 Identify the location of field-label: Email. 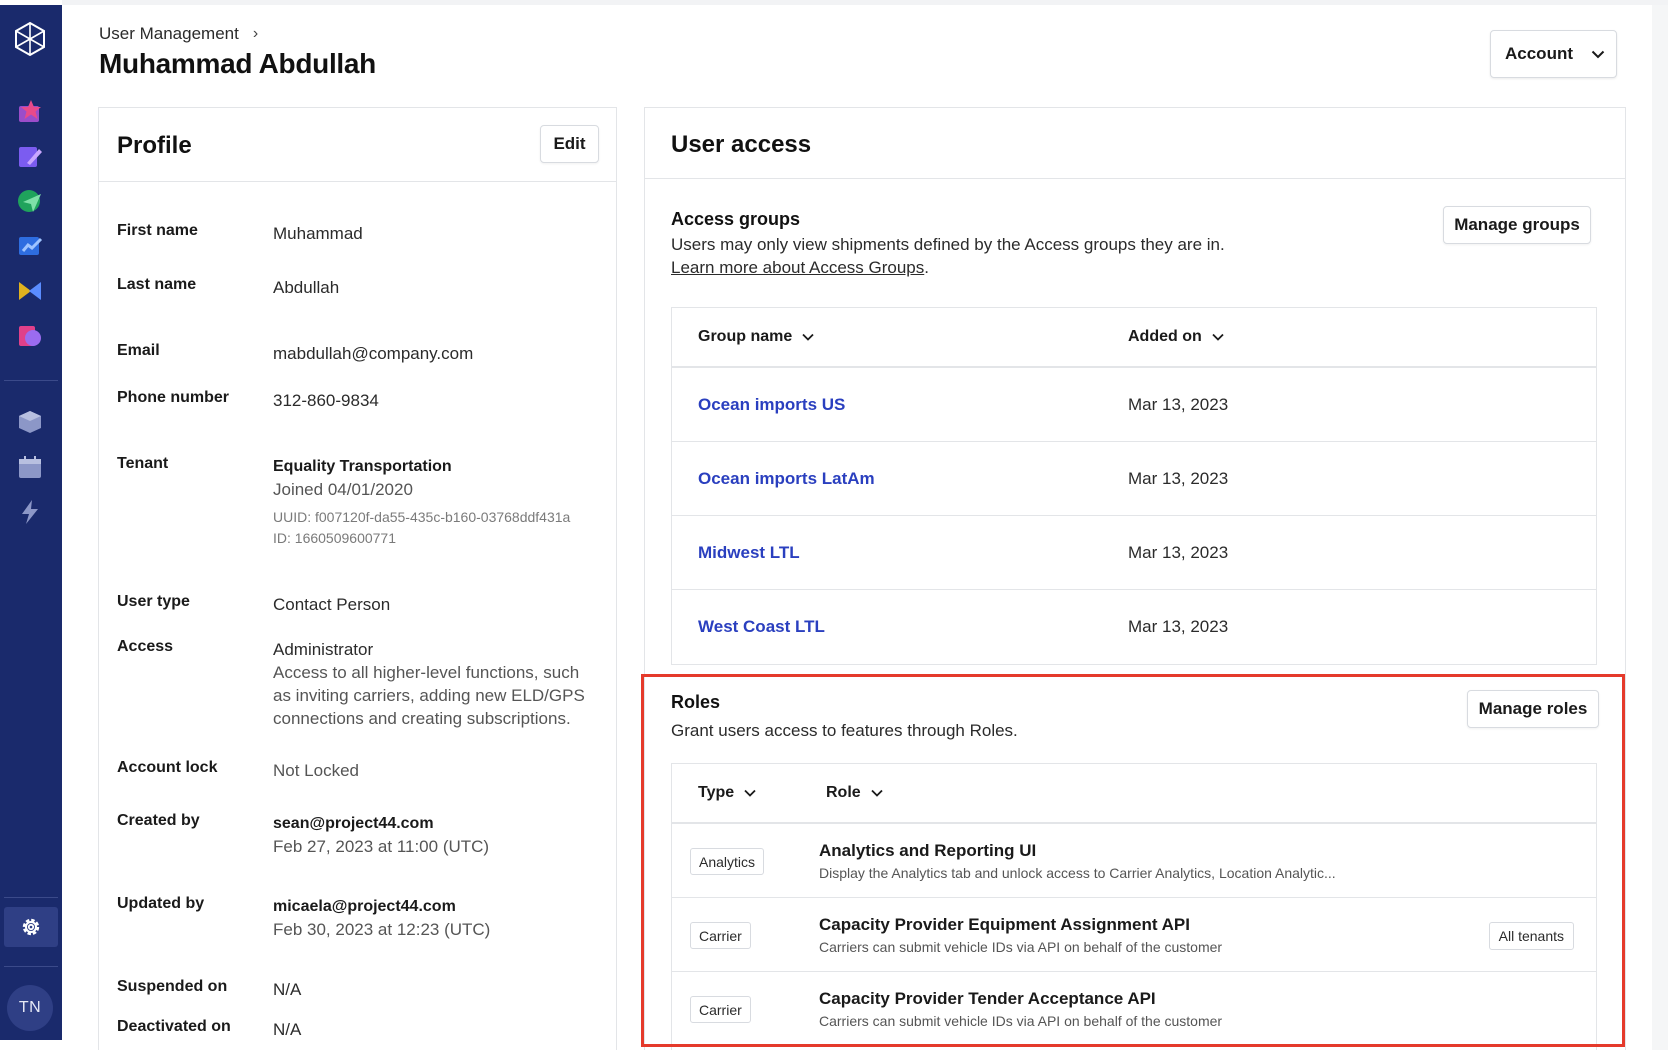
(138, 350).